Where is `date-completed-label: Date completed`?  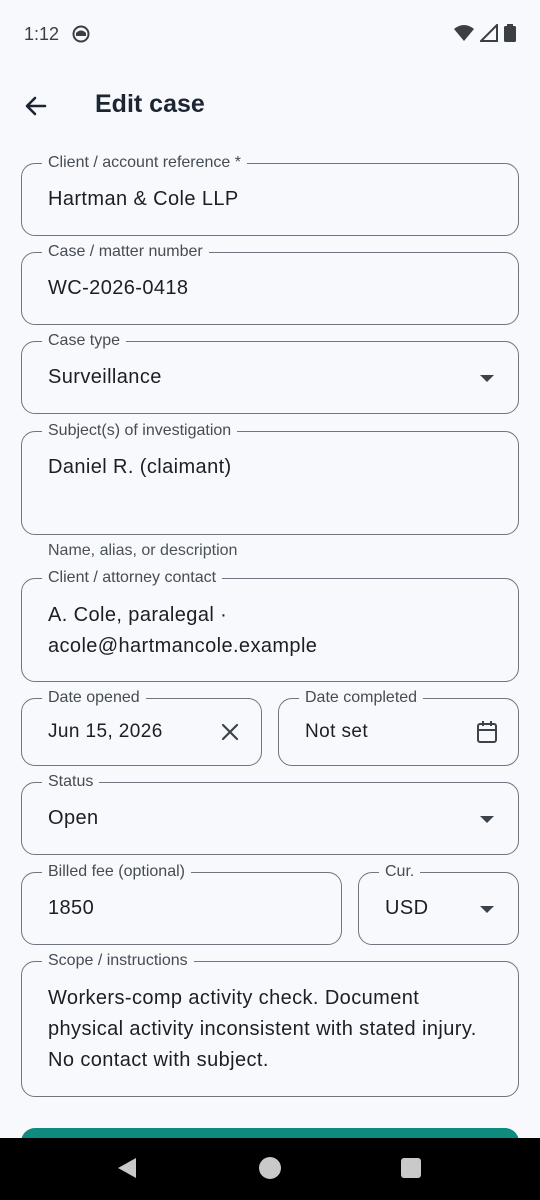 date-completed-label: Date completed is located at coordinates (361, 698).